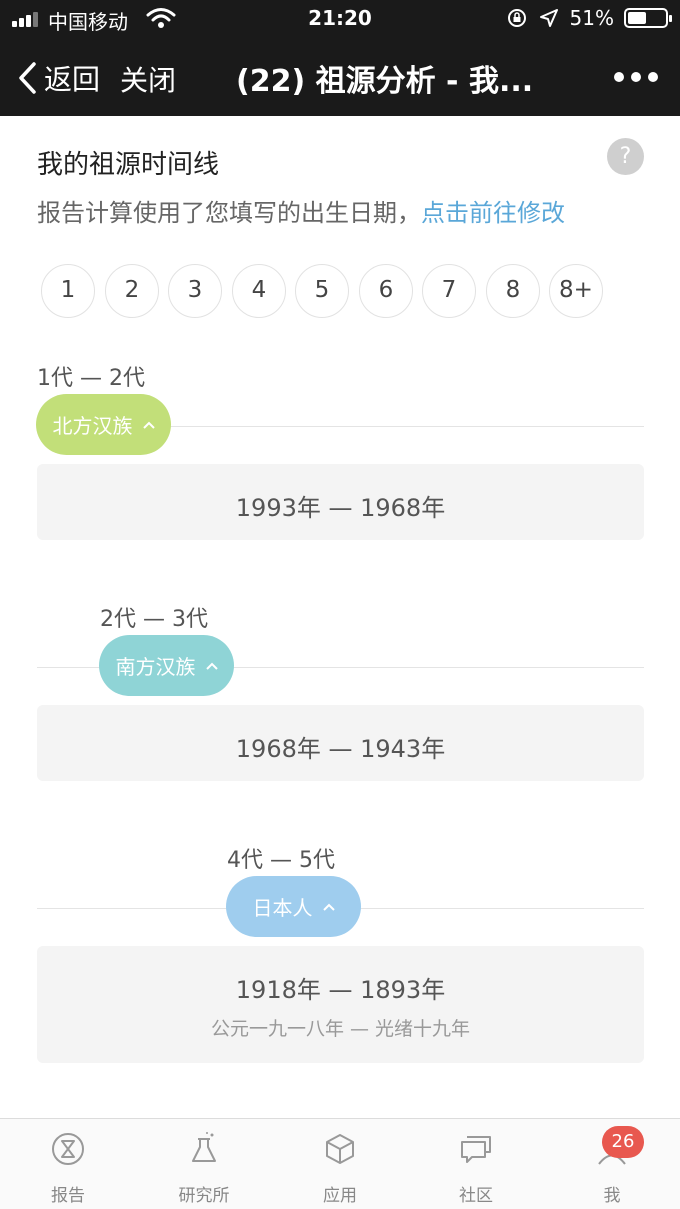 The width and height of the screenshot is (680, 1209). What do you see at coordinates (68, 1196) in the screenshot?
I see `tab-label: 报告` at bounding box center [68, 1196].